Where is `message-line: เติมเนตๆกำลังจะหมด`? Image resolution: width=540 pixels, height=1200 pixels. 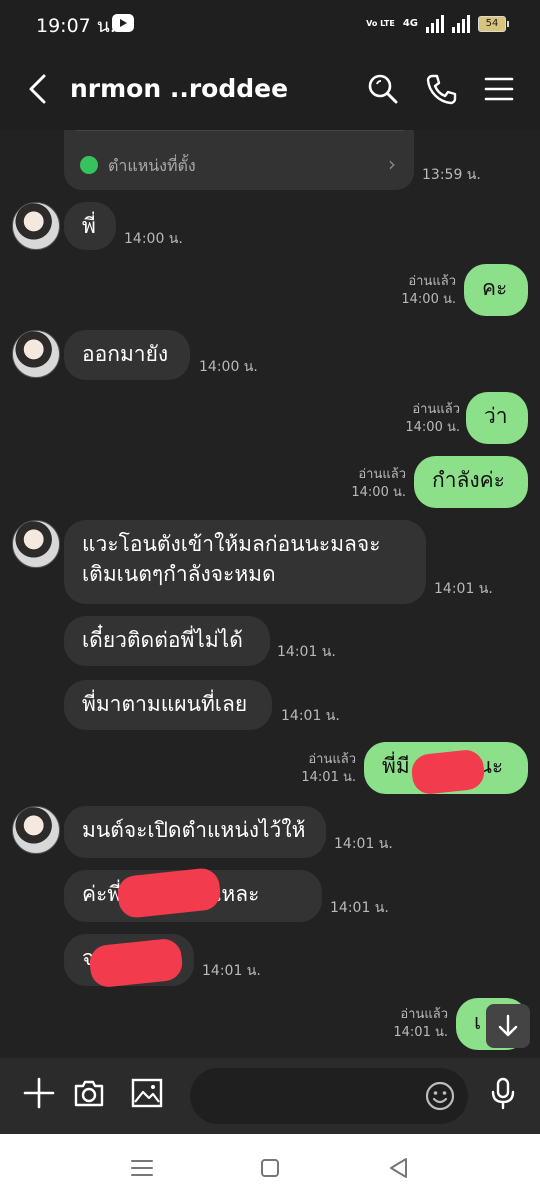 message-line: เติมเนตๆกำลังจะหมด is located at coordinates (179, 574).